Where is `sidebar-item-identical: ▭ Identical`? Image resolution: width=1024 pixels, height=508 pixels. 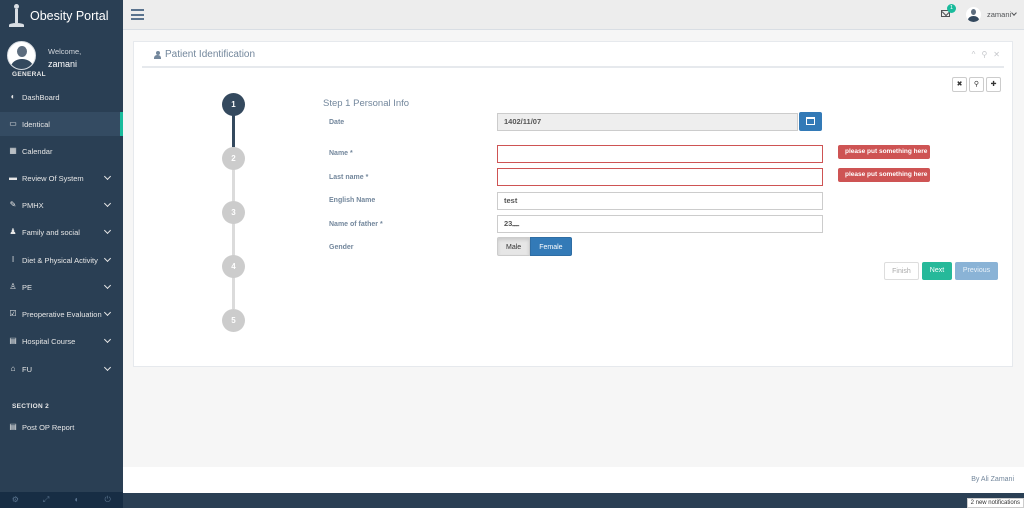
sidebar-item-identical: ▭ Identical is located at coordinates (61, 124).